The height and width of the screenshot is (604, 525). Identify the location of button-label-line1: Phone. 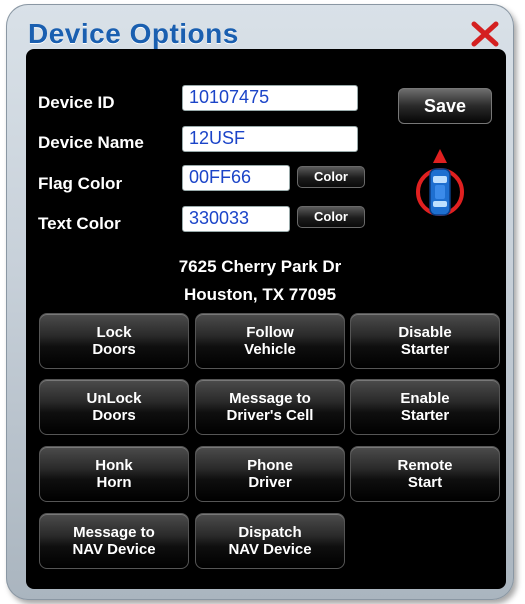
(270, 465).